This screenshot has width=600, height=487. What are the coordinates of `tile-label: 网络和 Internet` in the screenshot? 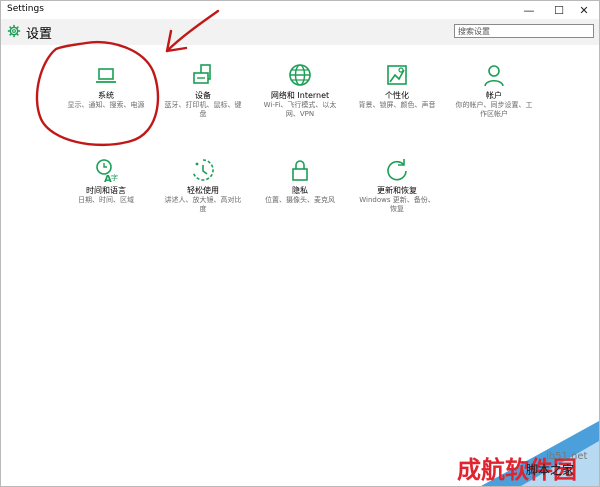 It's located at (300, 95).